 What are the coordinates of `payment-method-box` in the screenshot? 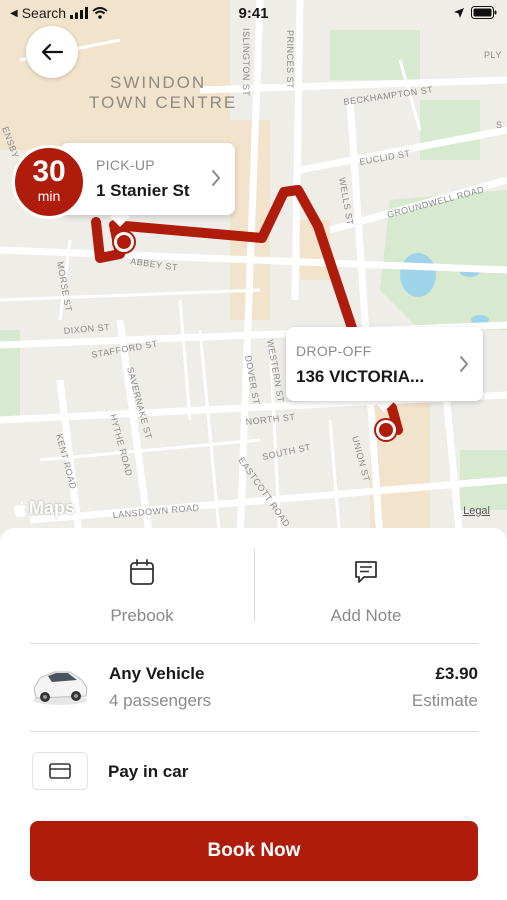 It's located at (60, 771).